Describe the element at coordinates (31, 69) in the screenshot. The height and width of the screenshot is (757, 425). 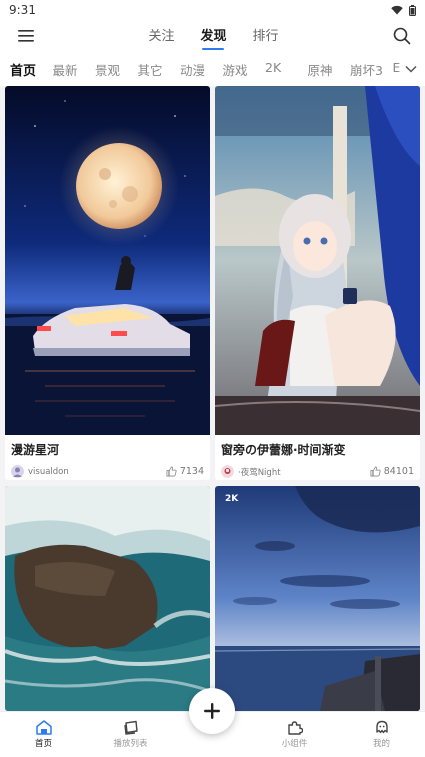
I see `category-home: 首页` at that location.